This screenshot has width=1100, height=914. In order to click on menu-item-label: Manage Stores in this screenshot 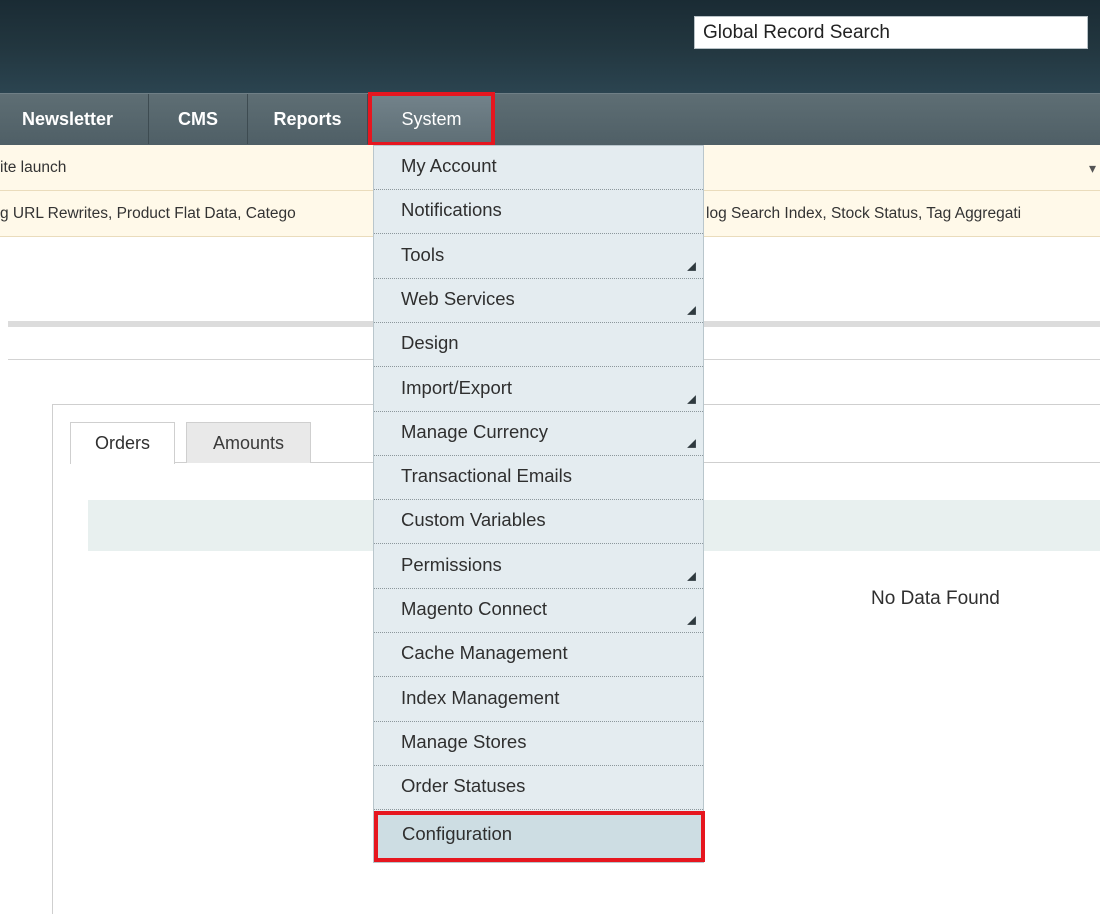, I will do `click(464, 741)`.